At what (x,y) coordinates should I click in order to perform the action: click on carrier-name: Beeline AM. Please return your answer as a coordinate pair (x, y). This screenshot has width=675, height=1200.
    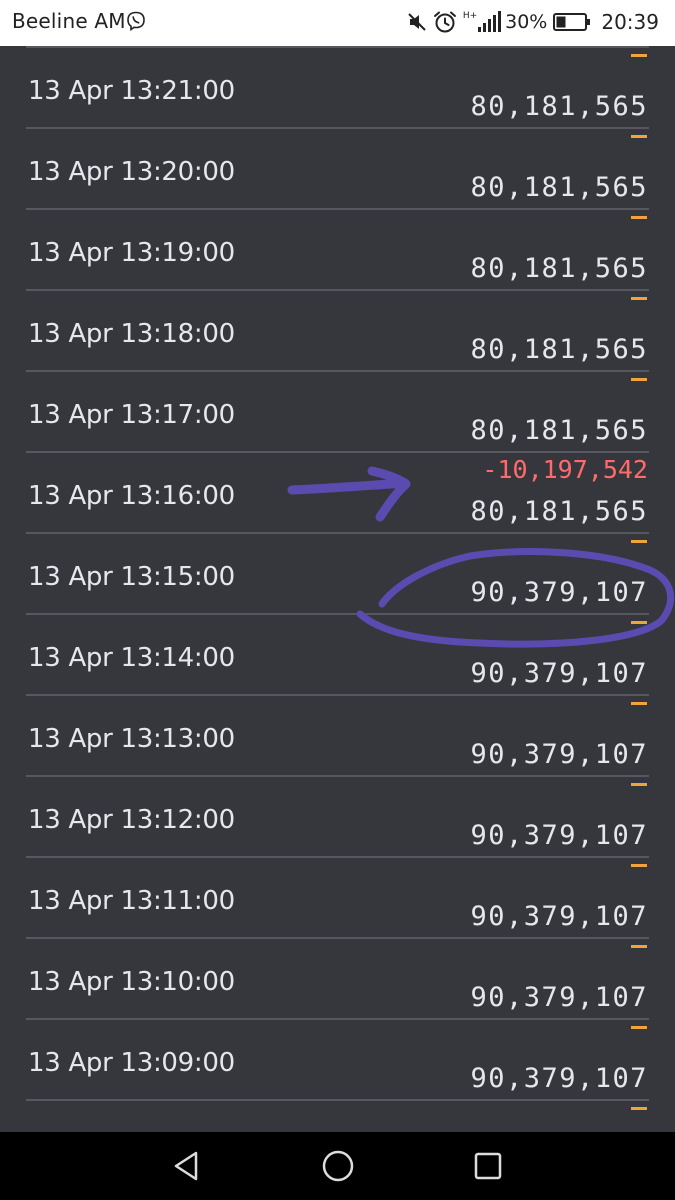
    Looking at the image, I should click on (69, 21).